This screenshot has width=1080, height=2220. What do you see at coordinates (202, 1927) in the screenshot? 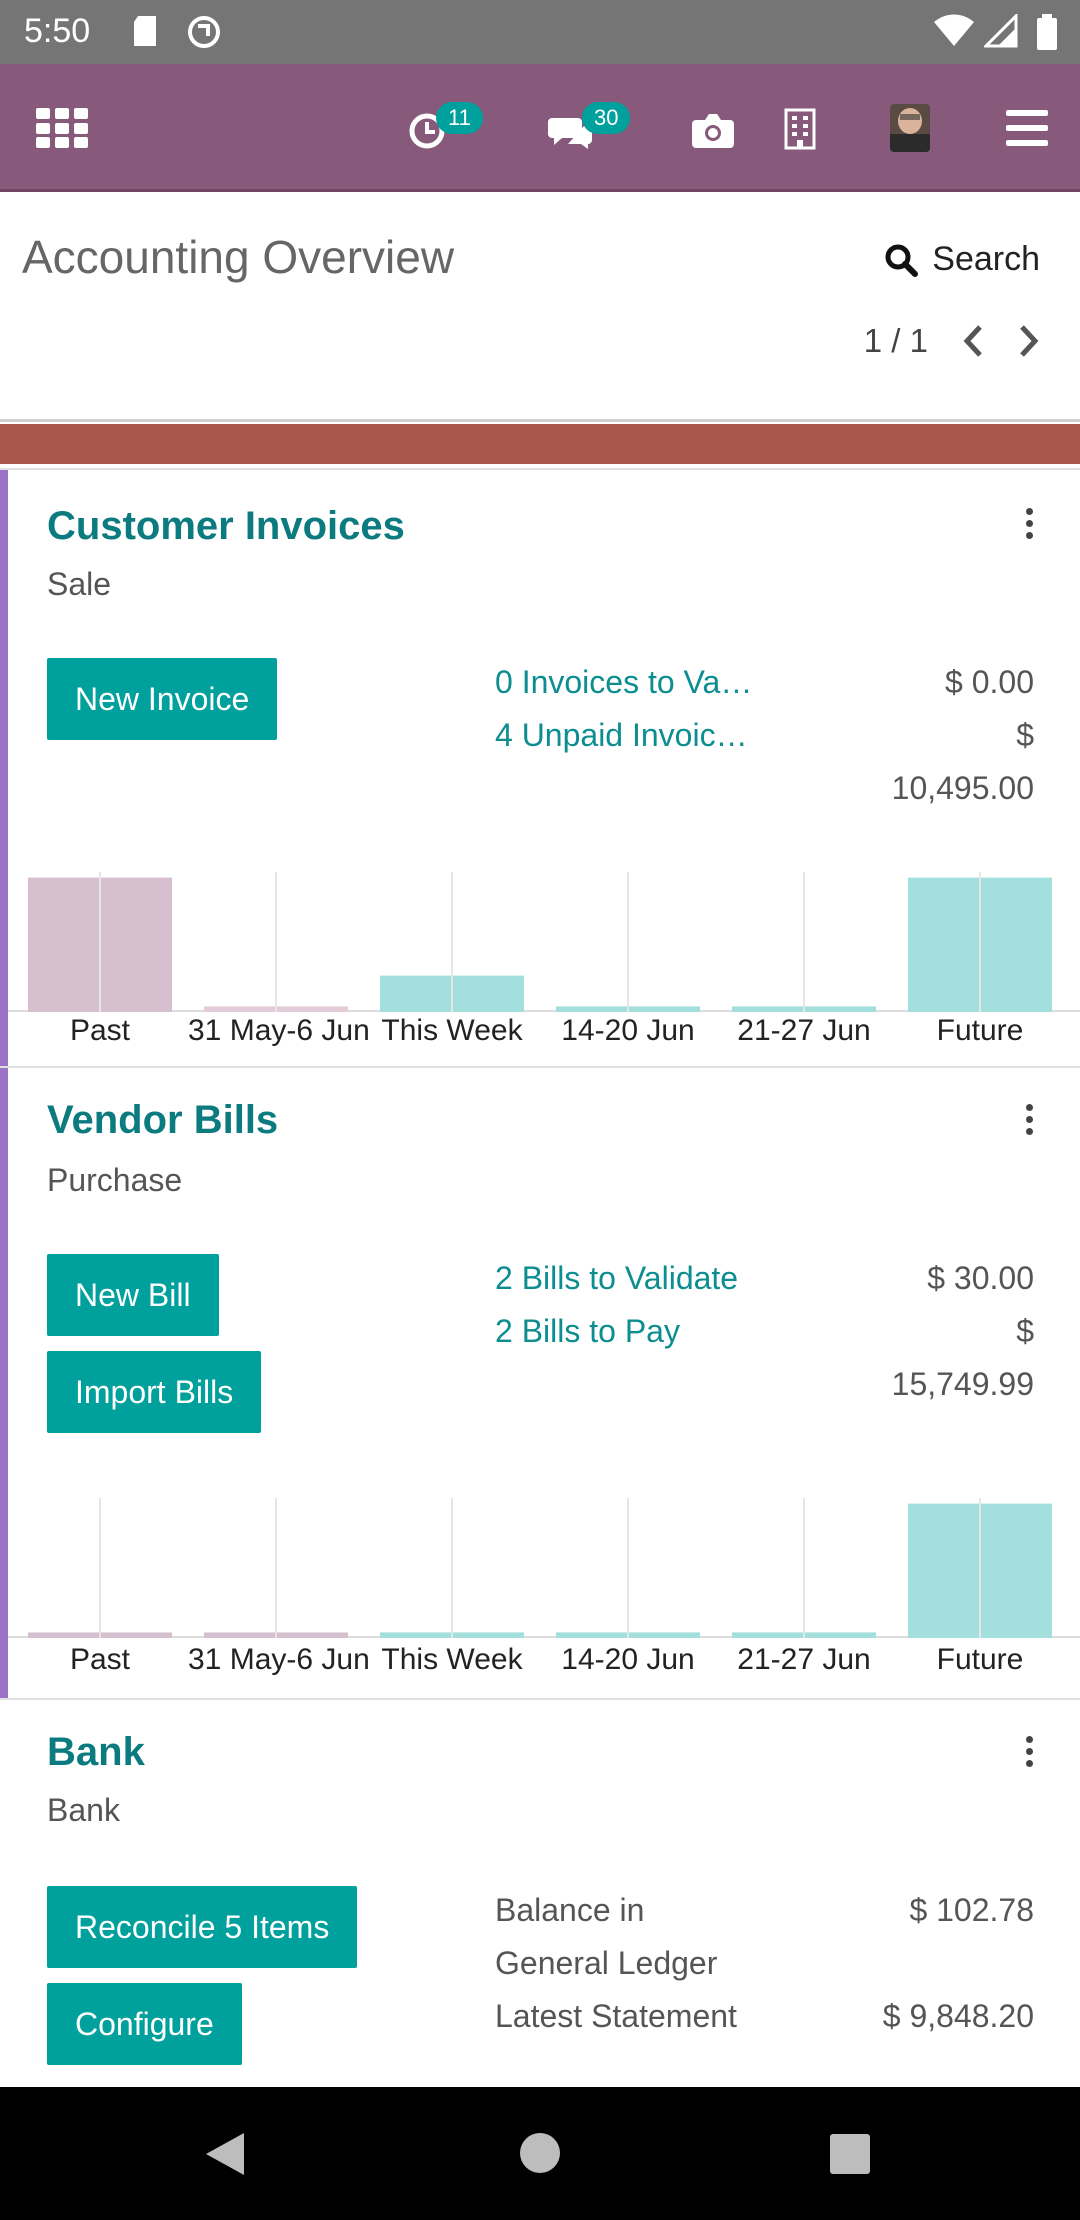
I see `reconcile-items-button: Reconcile 5 Items` at bounding box center [202, 1927].